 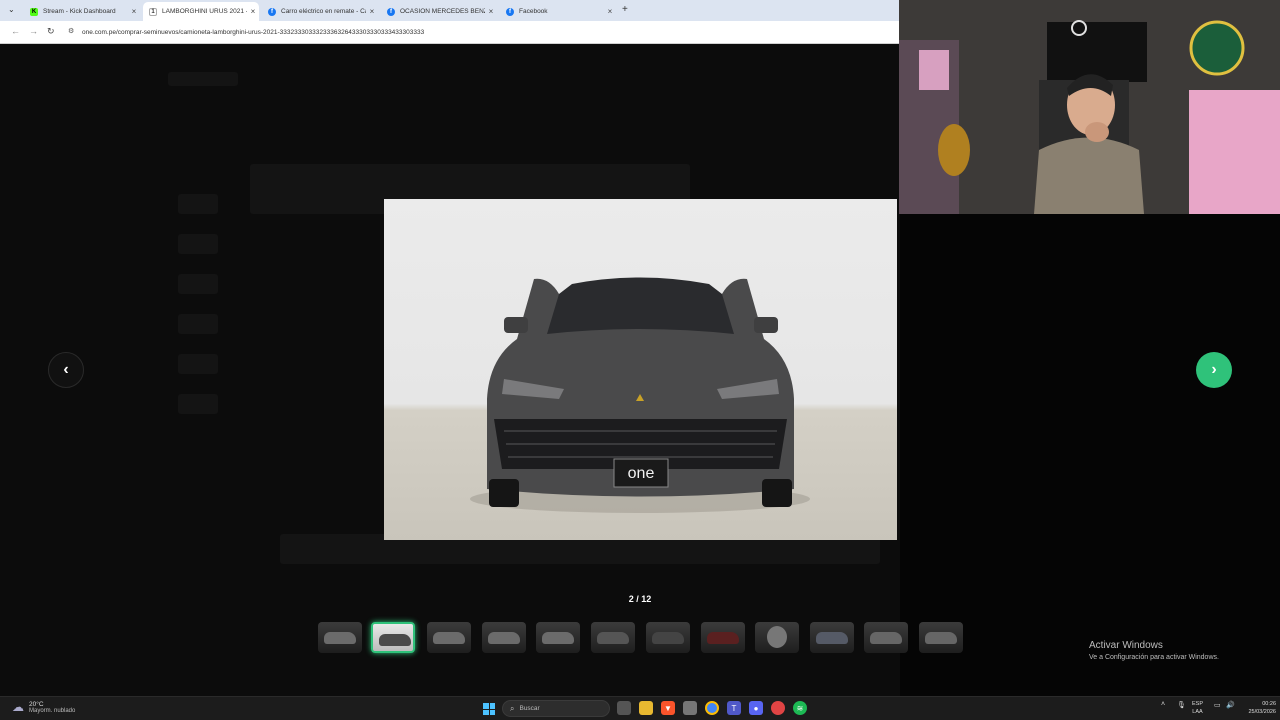 I want to click on webcam-overlay, so click(x=1089, y=107).